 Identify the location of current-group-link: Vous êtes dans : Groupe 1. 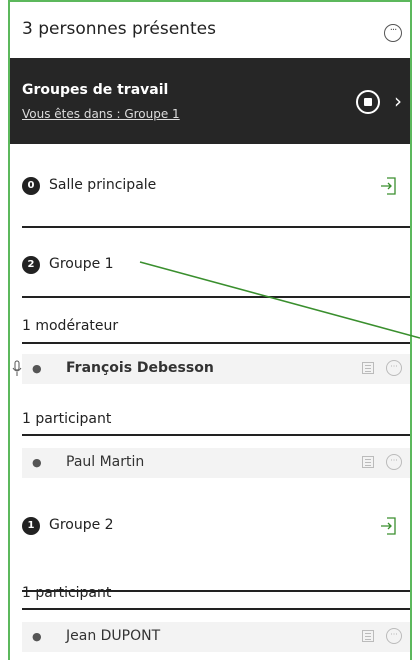
(101, 114).